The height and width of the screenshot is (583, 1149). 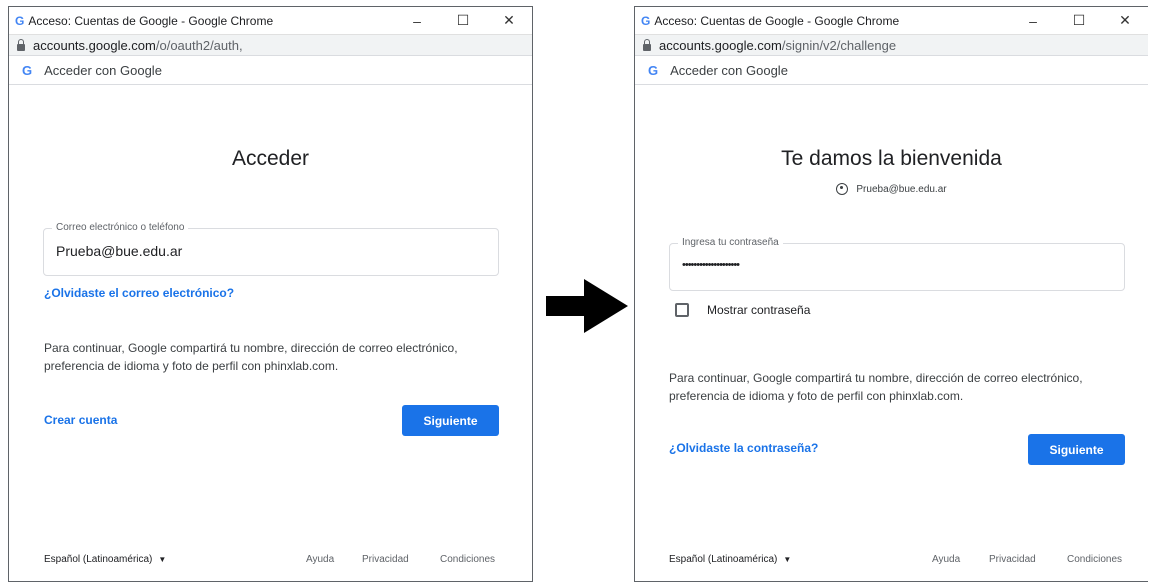 What do you see at coordinates (839, 45) in the screenshot?
I see `url-path: /signin/v2/challenge` at bounding box center [839, 45].